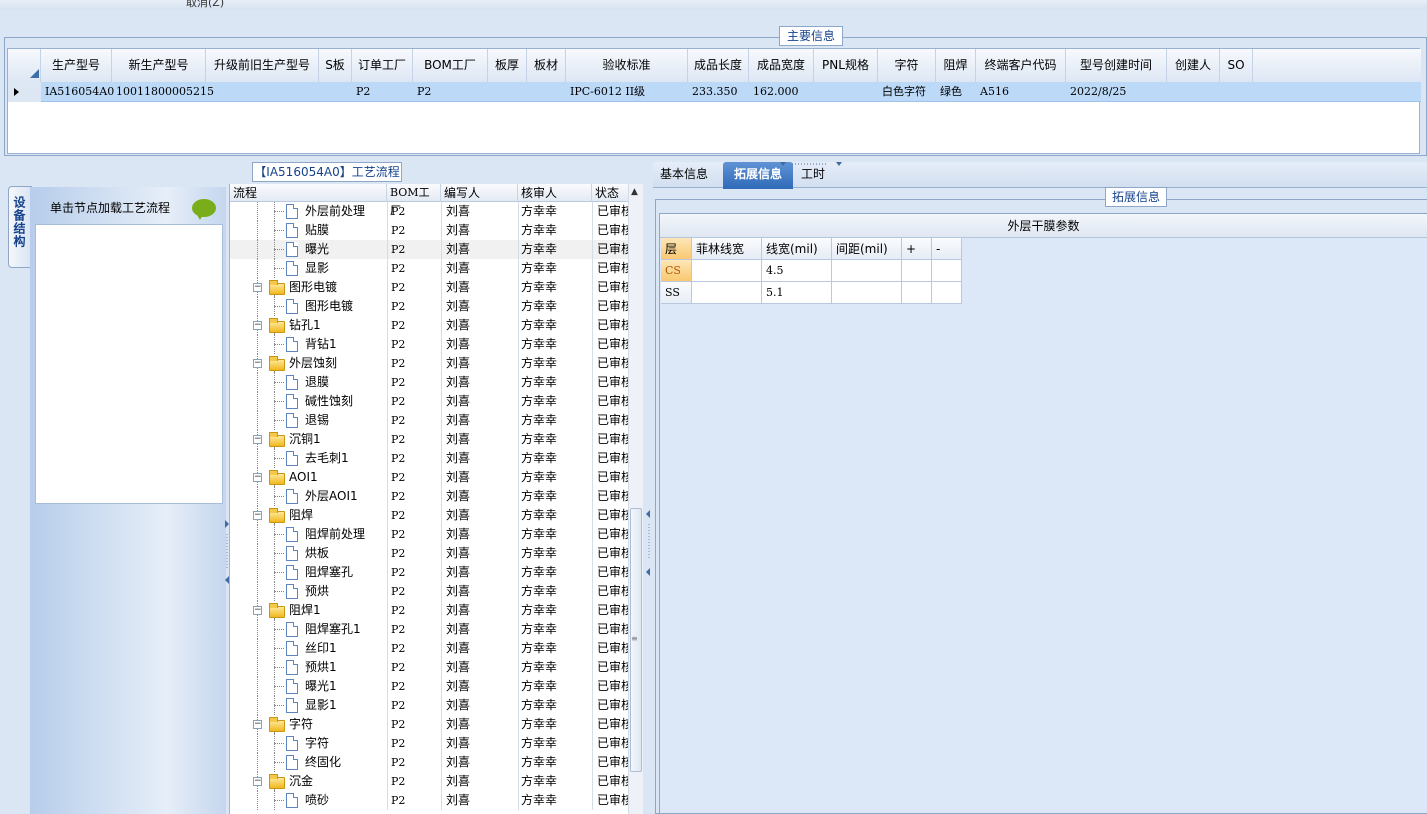  Describe the element at coordinates (846, 65) in the screenshot. I see `main-col-header: PNL规格` at that location.